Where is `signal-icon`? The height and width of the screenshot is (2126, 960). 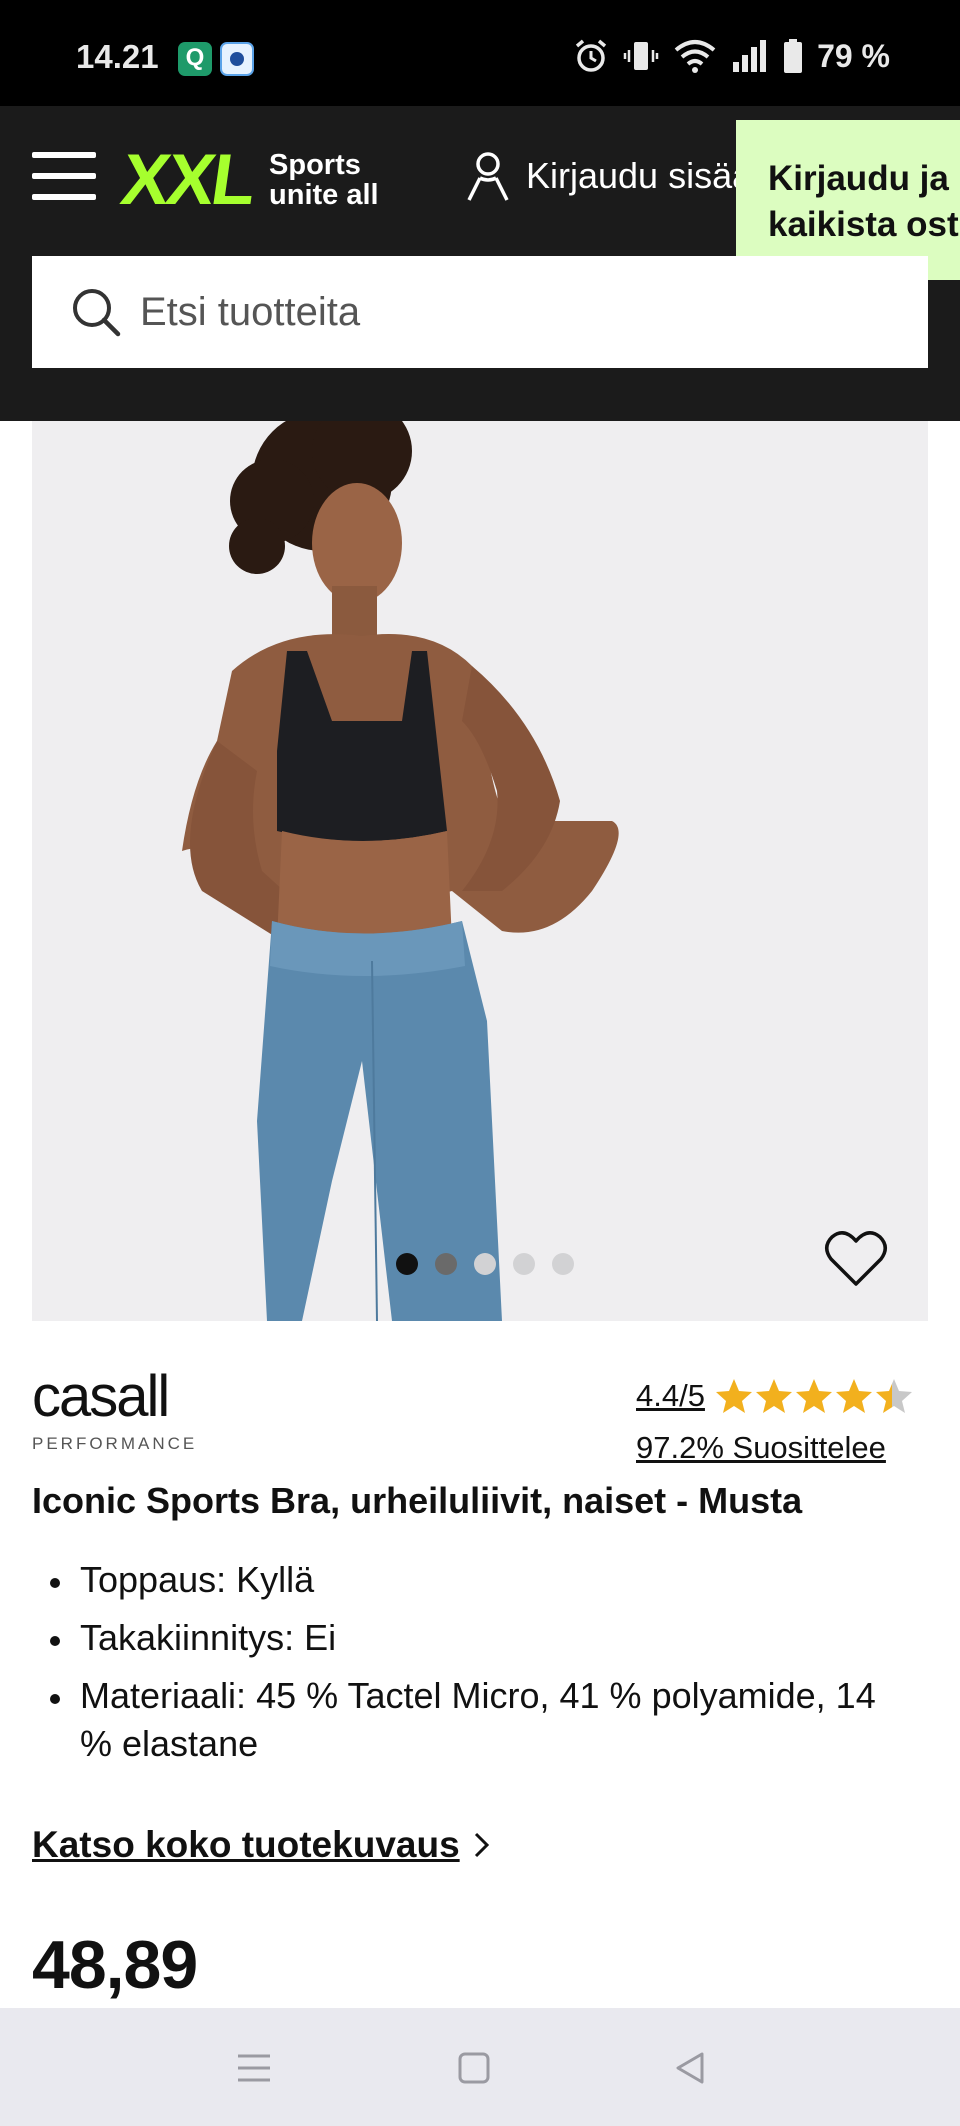 signal-icon is located at coordinates (750, 56).